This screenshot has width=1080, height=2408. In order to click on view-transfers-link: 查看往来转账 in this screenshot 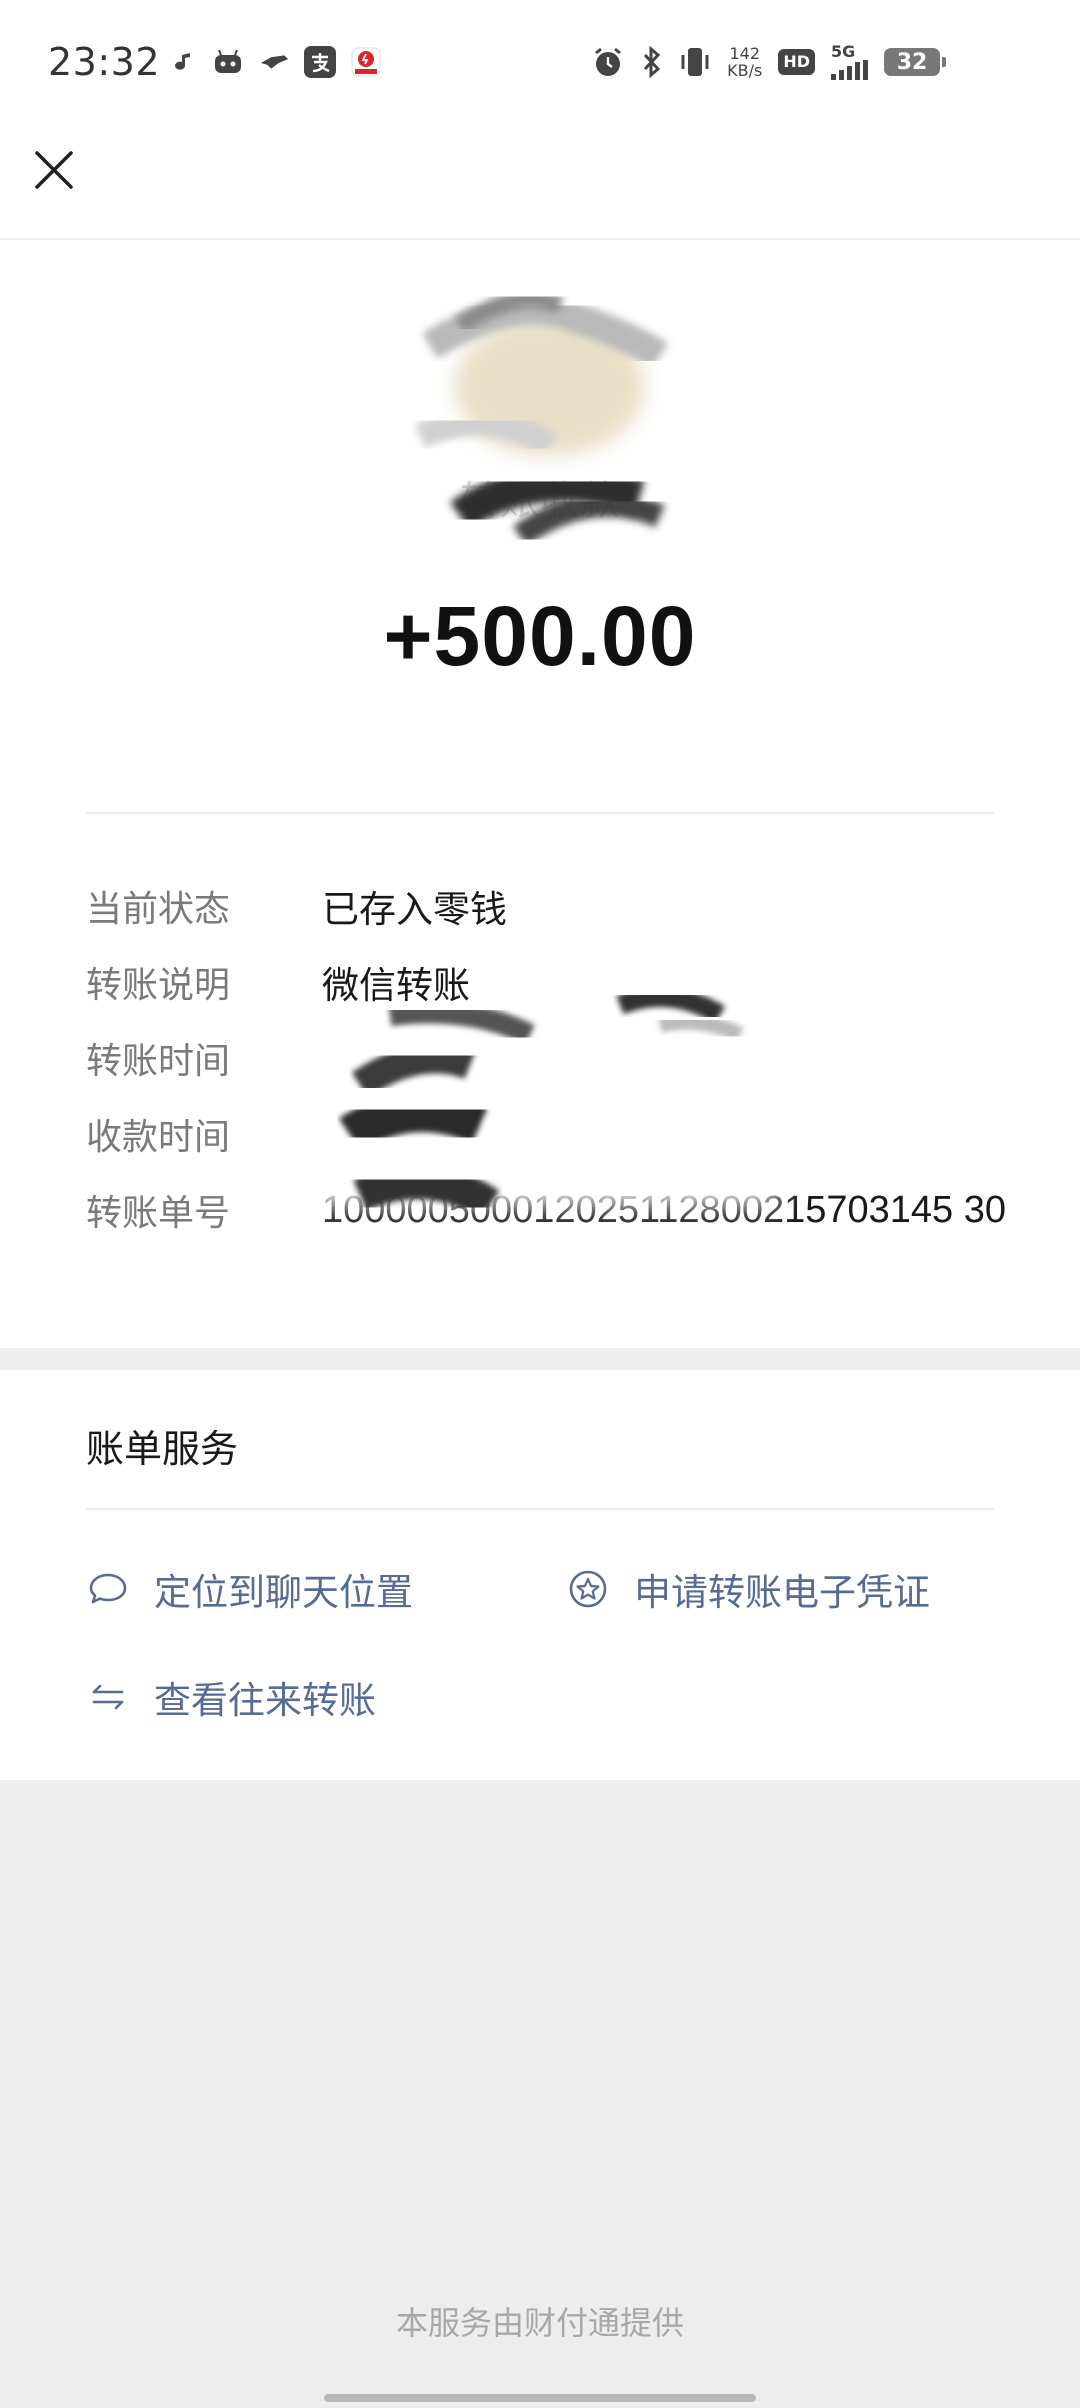, I will do `click(232, 1697)`.